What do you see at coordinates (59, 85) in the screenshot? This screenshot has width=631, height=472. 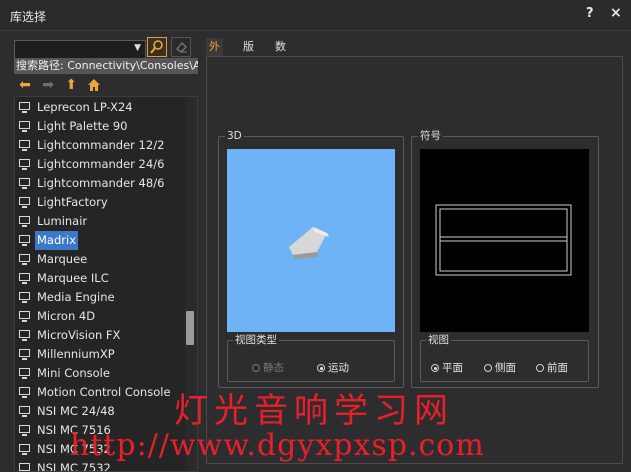 I see `nav-toolbar: ⬅ ➡ ⬆` at bounding box center [59, 85].